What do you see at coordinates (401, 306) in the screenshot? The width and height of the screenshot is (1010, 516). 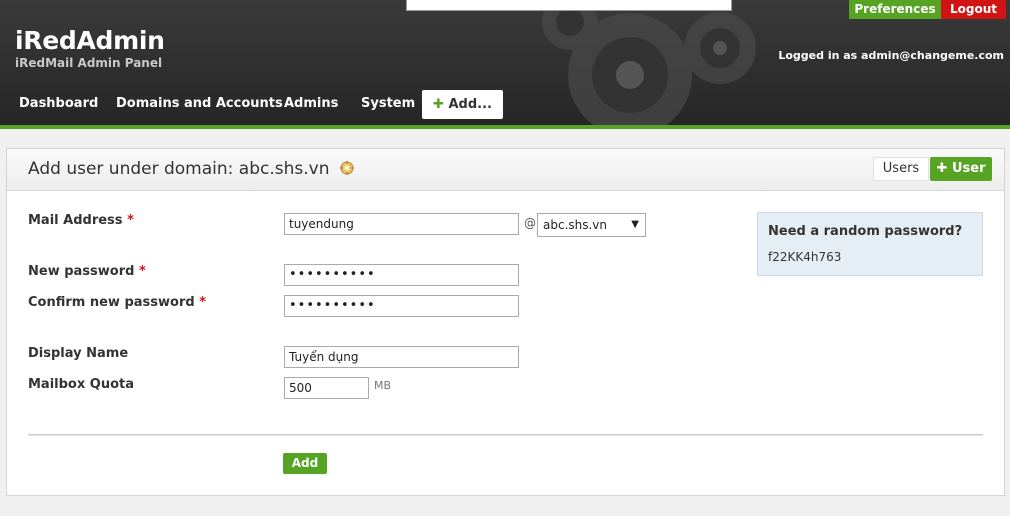 I see `confirm-password-input: ••••••••••` at bounding box center [401, 306].